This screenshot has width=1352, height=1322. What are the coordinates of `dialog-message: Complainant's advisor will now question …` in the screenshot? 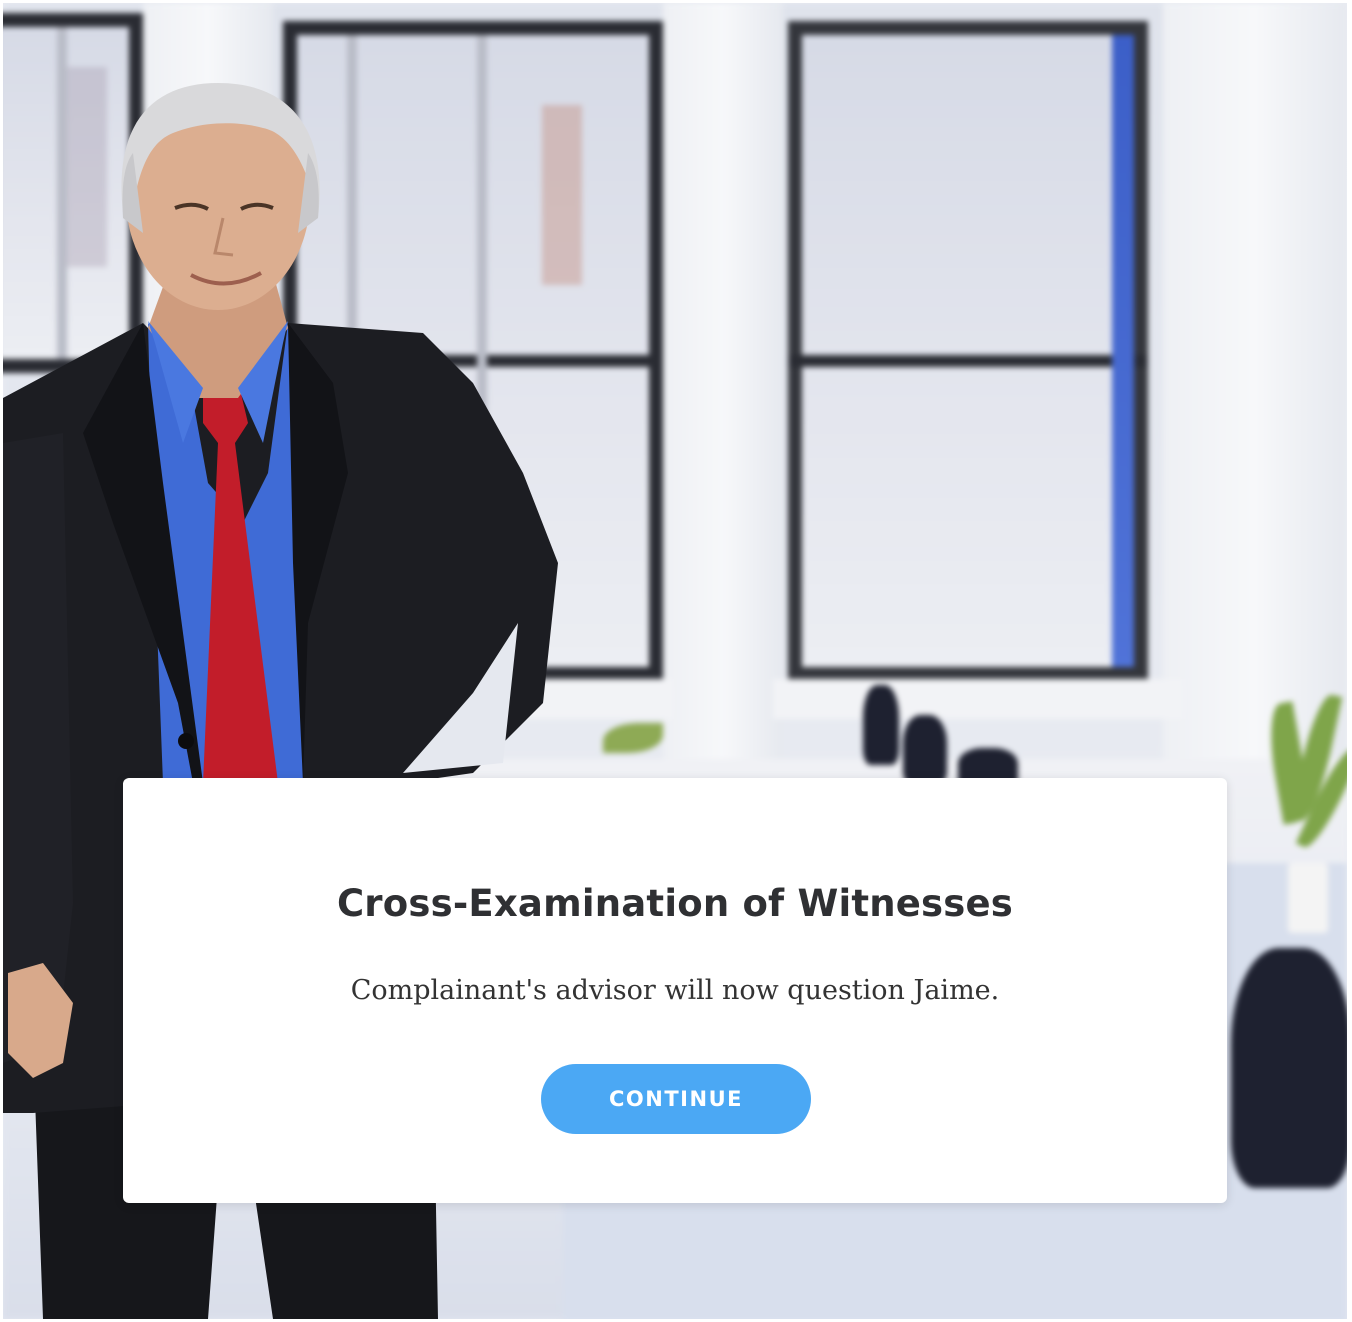 It's located at (675, 990).